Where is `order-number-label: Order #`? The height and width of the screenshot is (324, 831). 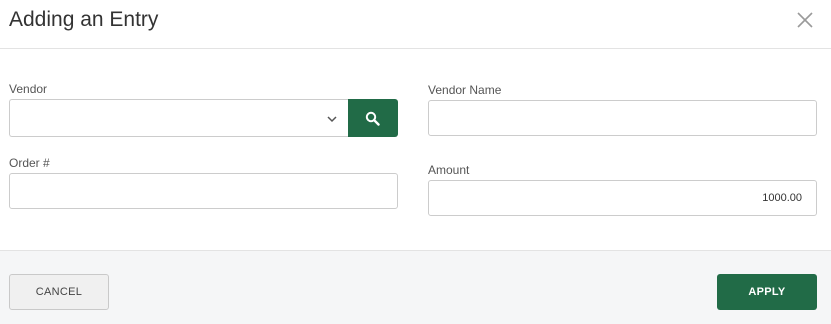
order-number-label: Order # is located at coordinates (29, 163).